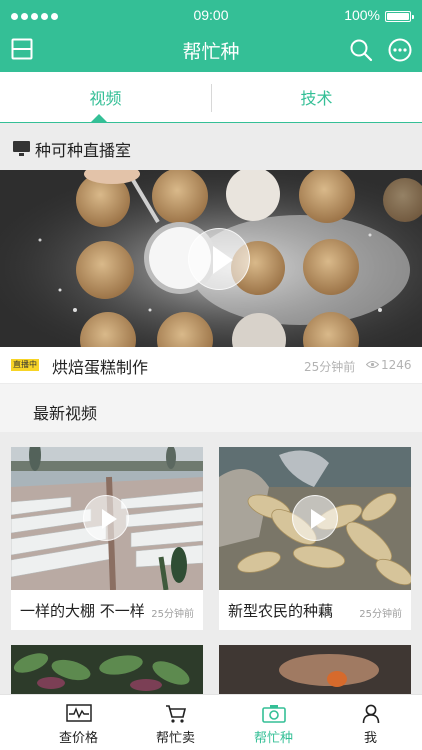 This screenshot has width=422, height=750. I want to click on active-tab-indicator, so click(99, 118).